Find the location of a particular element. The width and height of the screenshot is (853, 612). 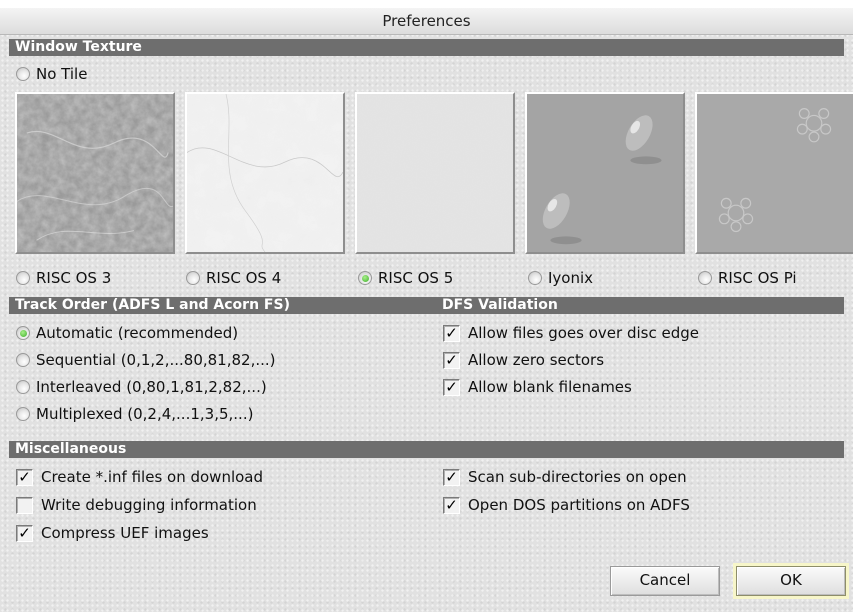

radio-track-multiplexed: Multiplexed (0,2,4,...1,3,5,...) is located at coordinates (134, 414).